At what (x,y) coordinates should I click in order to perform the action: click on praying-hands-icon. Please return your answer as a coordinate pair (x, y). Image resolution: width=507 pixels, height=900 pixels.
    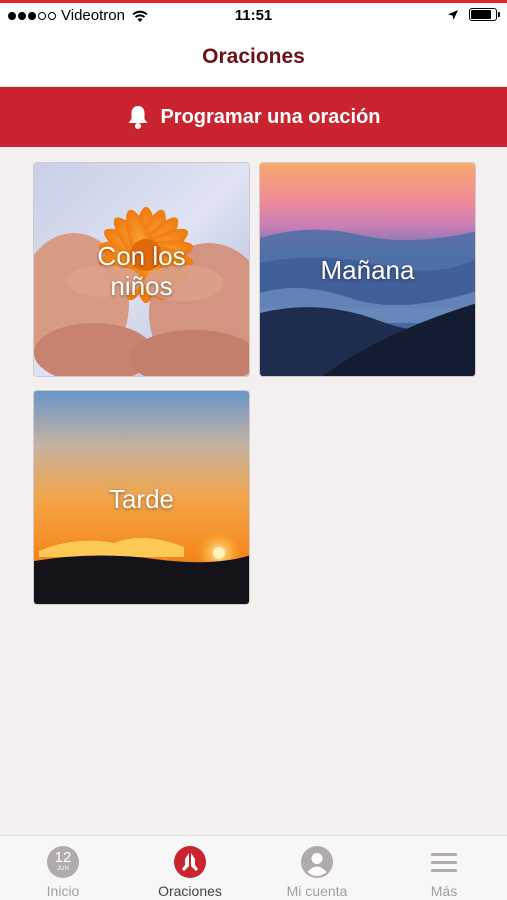
    Looking at the image, I should click on (190, 862).